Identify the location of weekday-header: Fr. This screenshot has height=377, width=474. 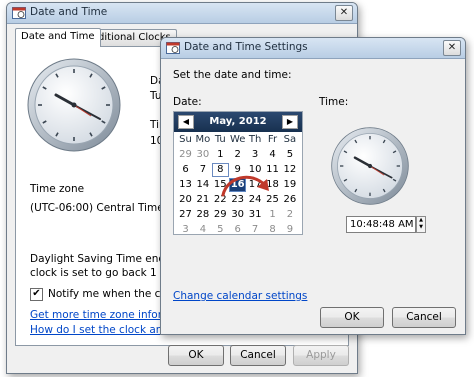
(272, 139).